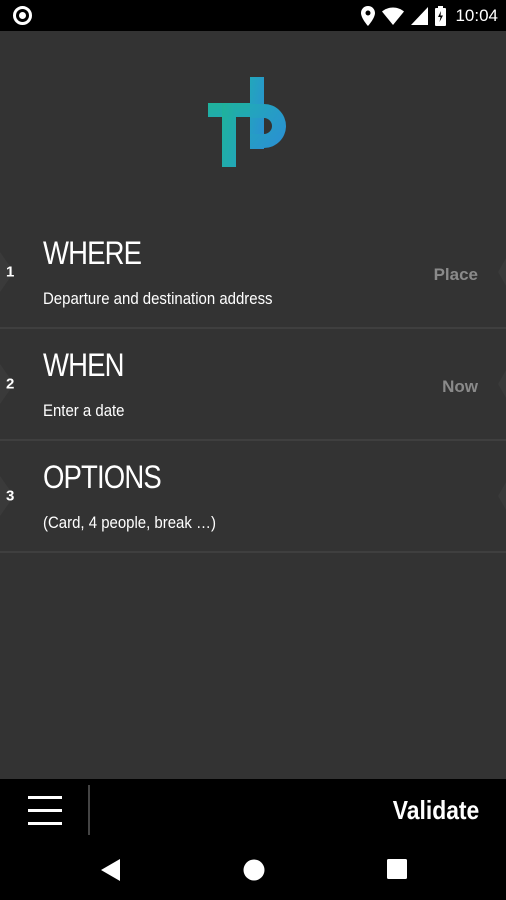 This screenshot has height=900, width=506. What do you see at coordinates (397, 869) in the screenshot?
I see `recents-icon` at bounding box center [397, 869].